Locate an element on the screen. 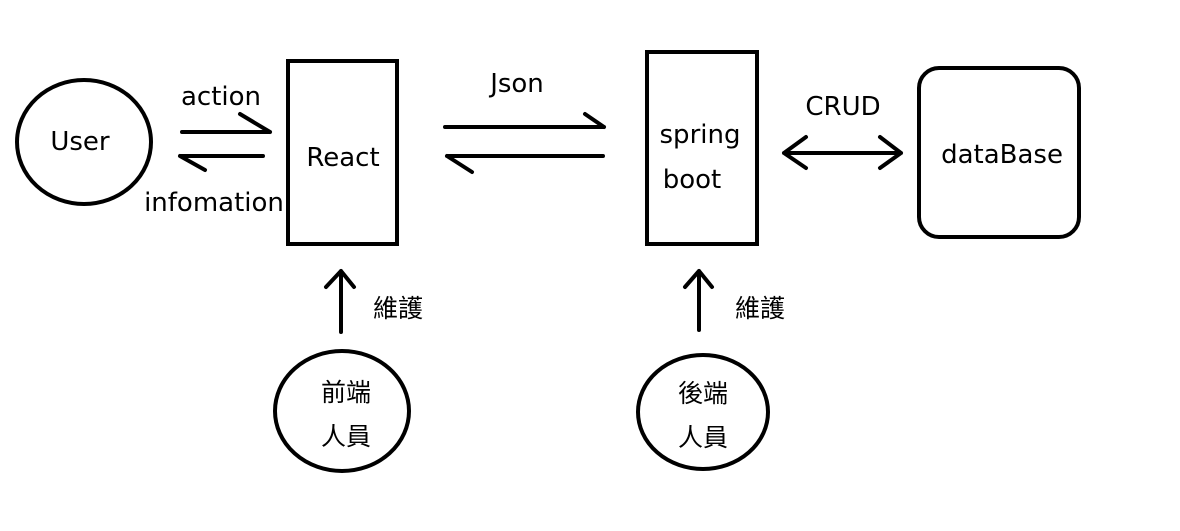  action-arrow: action is located at coordinates (226, 108).